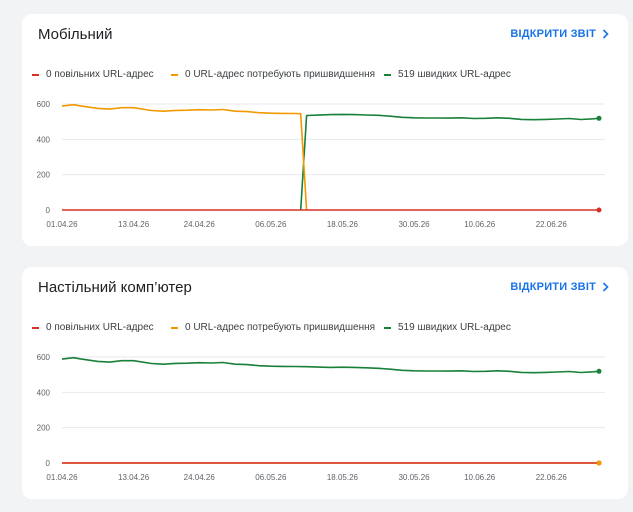 This screenshot has height=512, width=633. Describe the element at coordinates (115, 287) in the screenshot. I see `desktop-card-title: Настільний комп’ютер` at that location.